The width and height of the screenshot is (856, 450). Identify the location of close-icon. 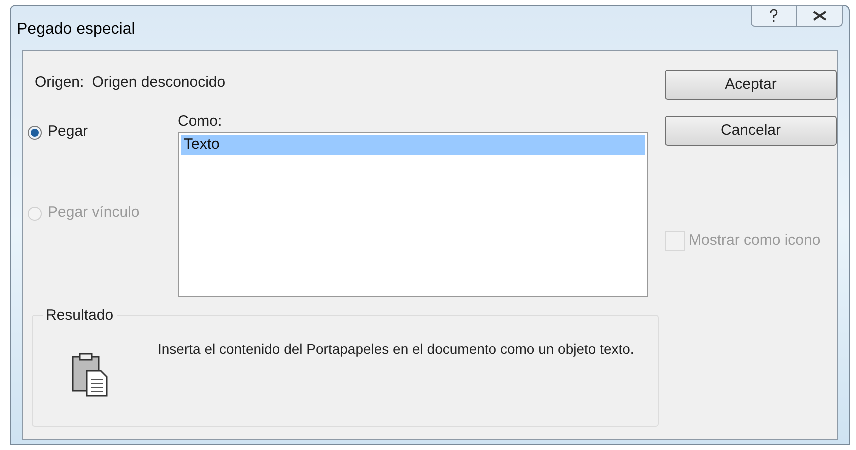
(819, 16).